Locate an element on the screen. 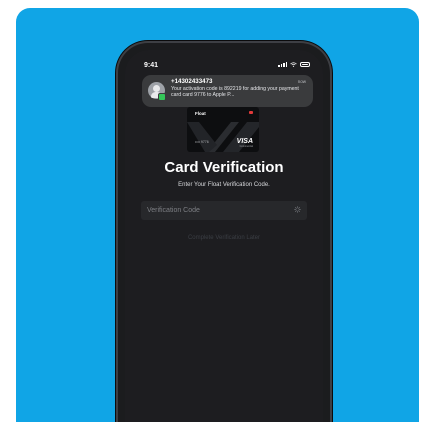 The width and height of the screenshot is (433, 422). card-network-logo: VISA is located at coordinates (244, 141).